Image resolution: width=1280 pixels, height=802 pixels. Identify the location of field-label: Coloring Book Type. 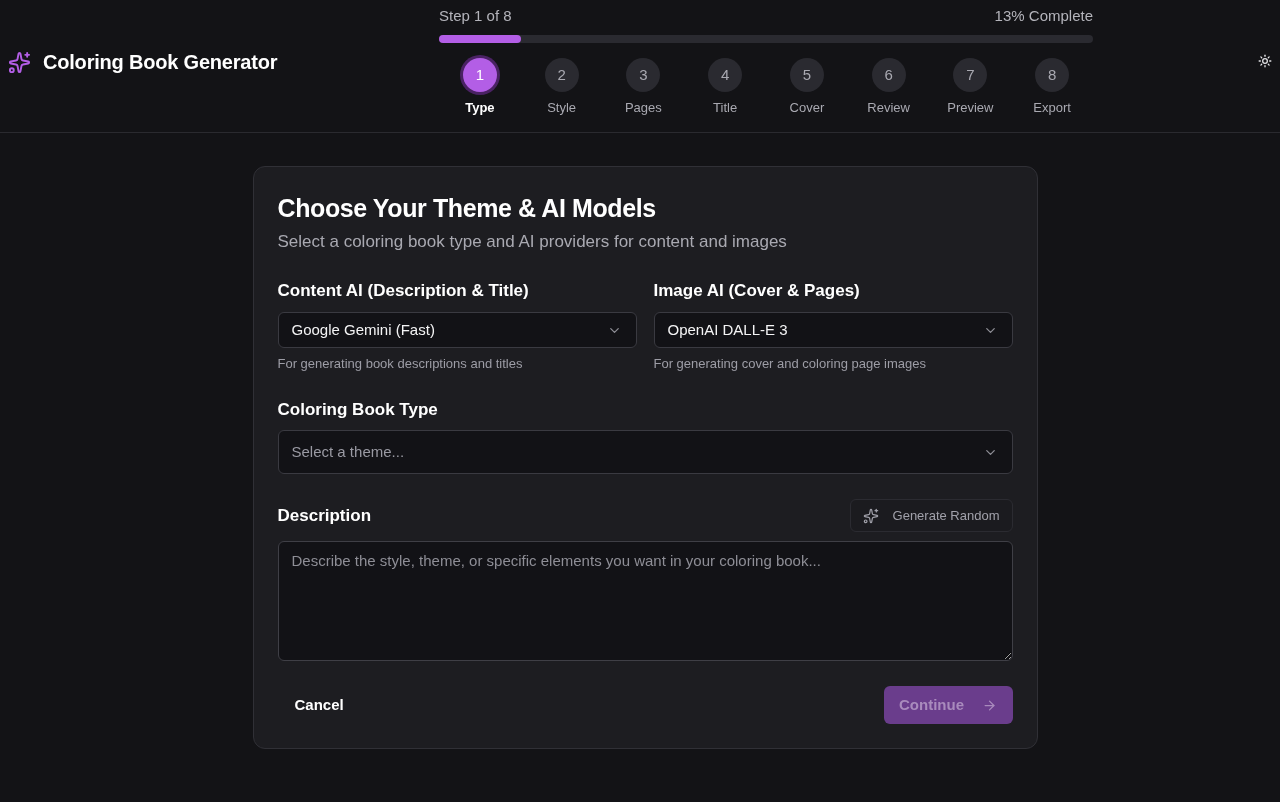
(358, 410).